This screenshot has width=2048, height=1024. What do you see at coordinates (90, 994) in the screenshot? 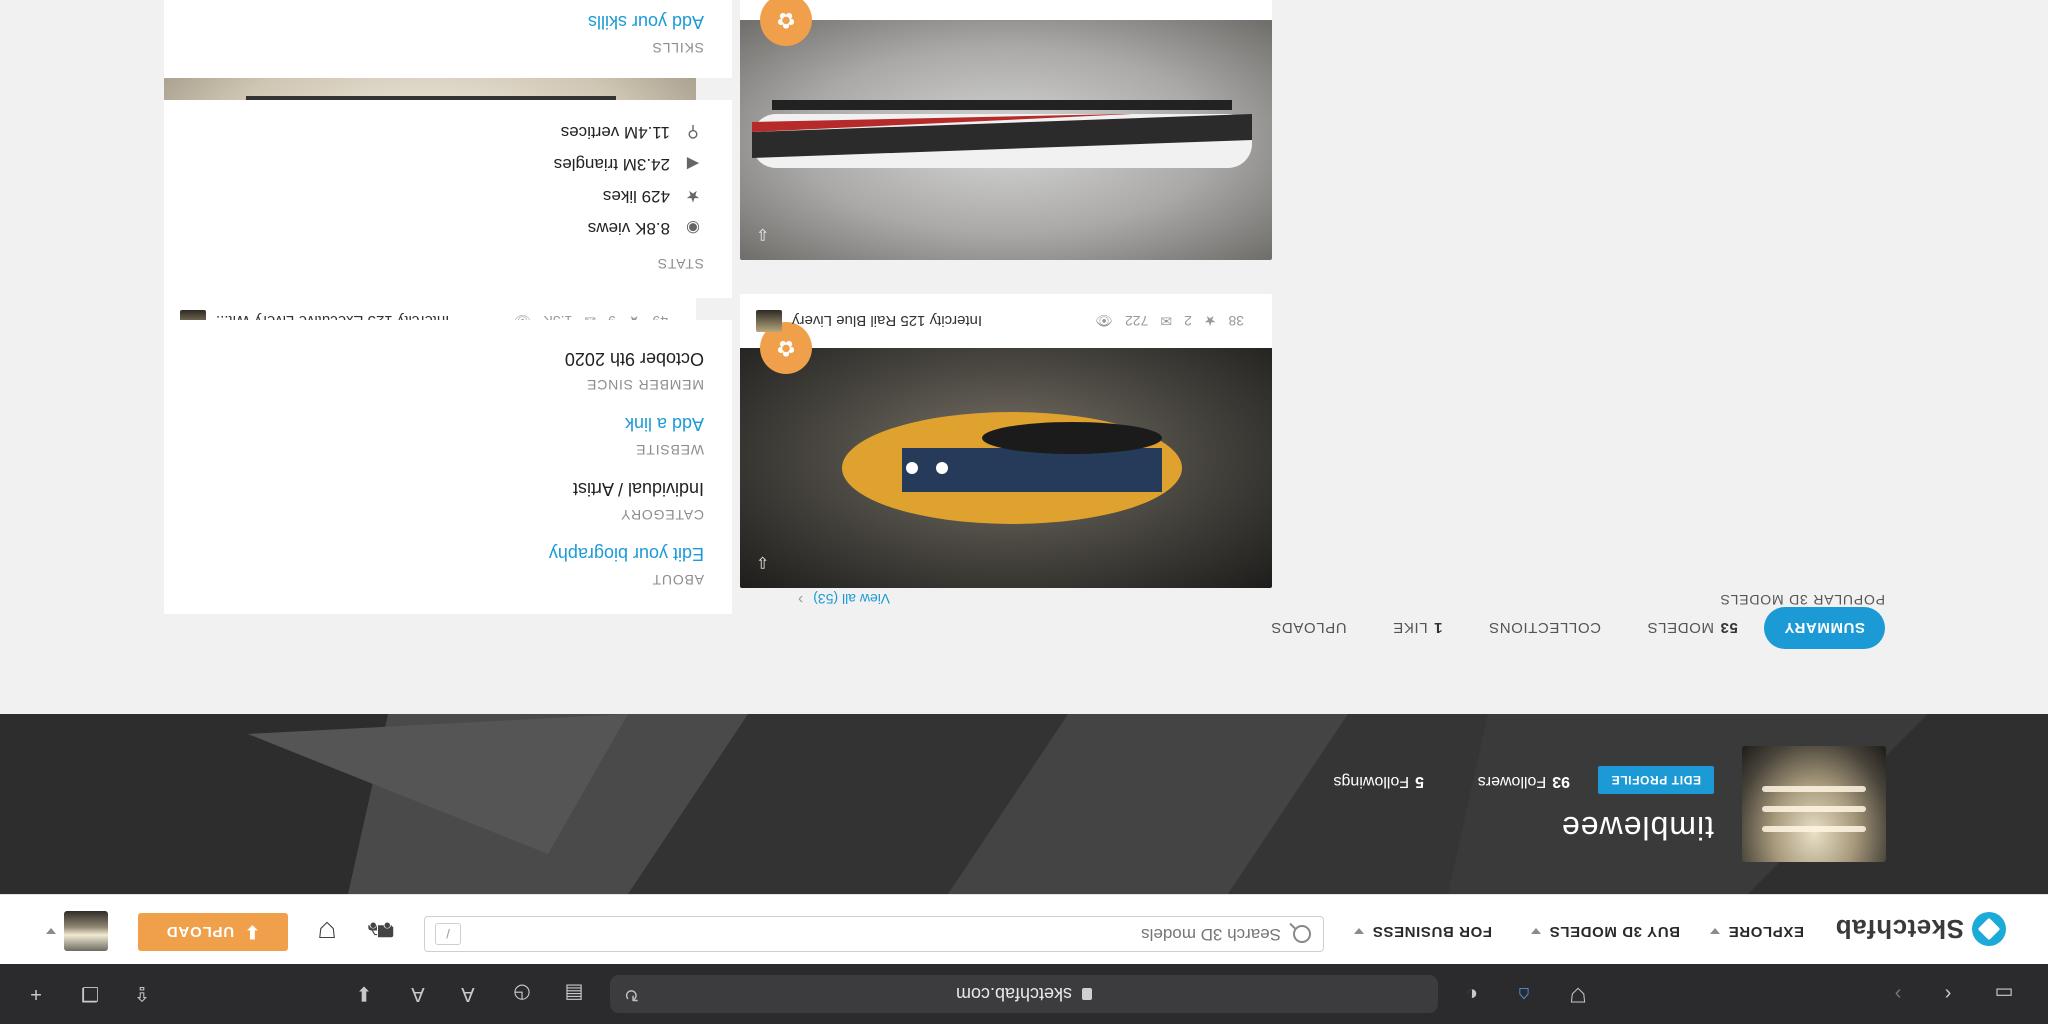
I see `tabs-icon: ❐` at bounding box center [90, 994].